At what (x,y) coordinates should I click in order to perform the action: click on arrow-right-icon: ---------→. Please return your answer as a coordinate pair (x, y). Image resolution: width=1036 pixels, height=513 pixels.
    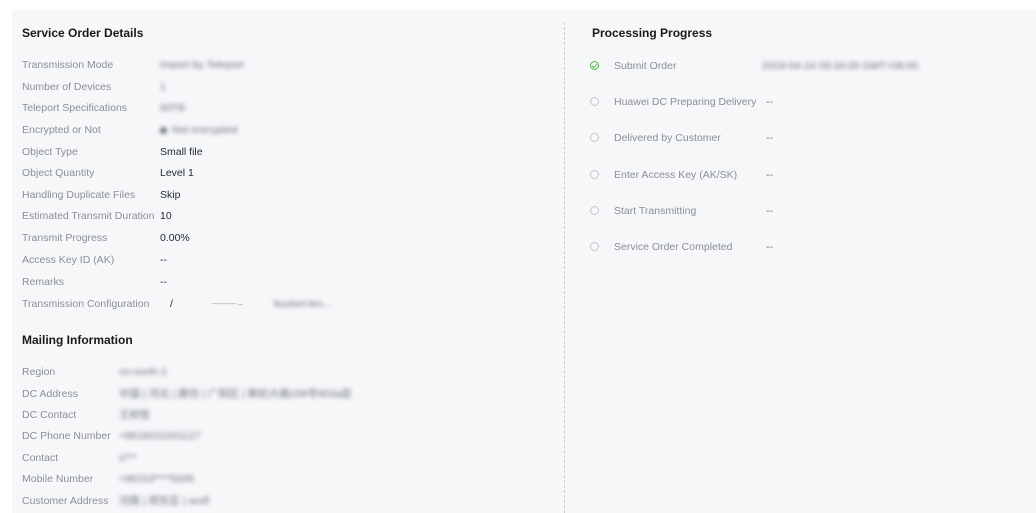
    Looking at the image, I should click on (228, 303).